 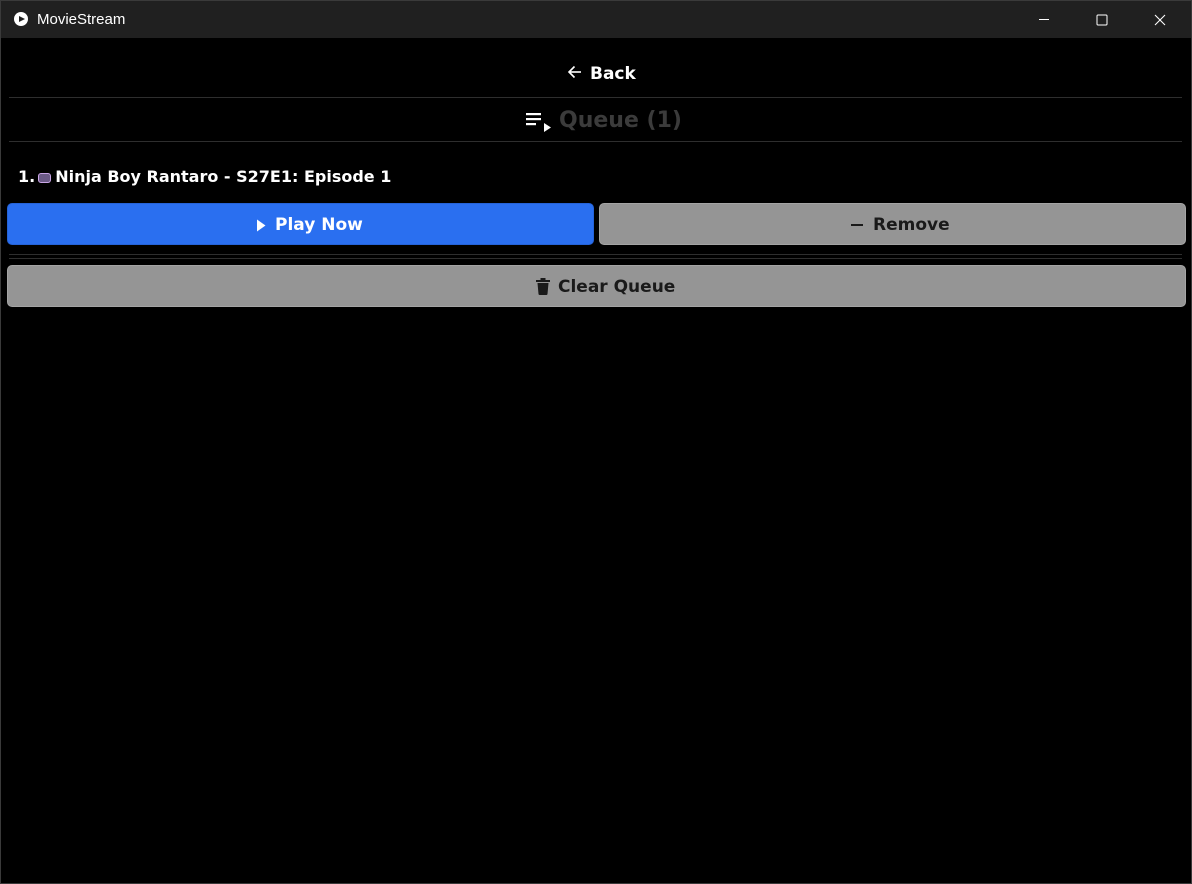 What do you see at coordinates (857, 225) in the screenshot?
I see `minus-icon` at bounding box center [857, 225].